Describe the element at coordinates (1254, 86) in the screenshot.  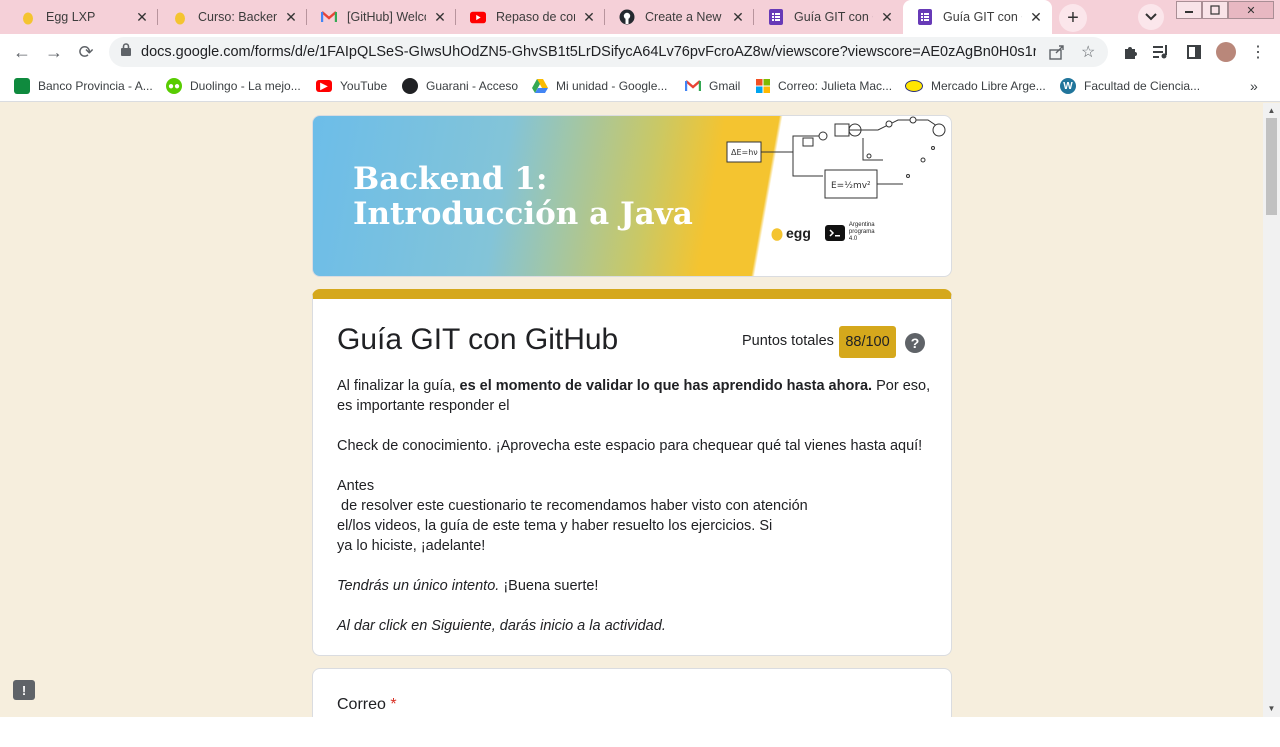
I see `bookmarks-overflow-icon: »` at that location.